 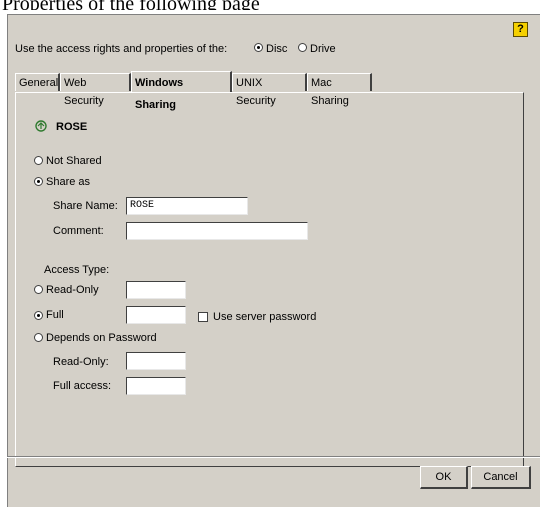 What do you see at coordinates (101, 338) in the screenshot?
I see `depends-on-password-label: Depends on Password` at bounding box center [101, 338].